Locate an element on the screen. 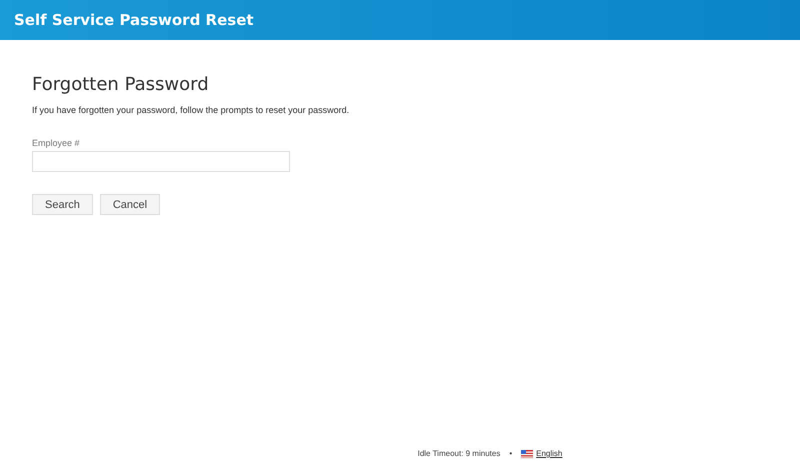 The image size is (800, 465). idle-timeout-text: Idle Timeout: 9 minutes is located at coordinates (459, 453).